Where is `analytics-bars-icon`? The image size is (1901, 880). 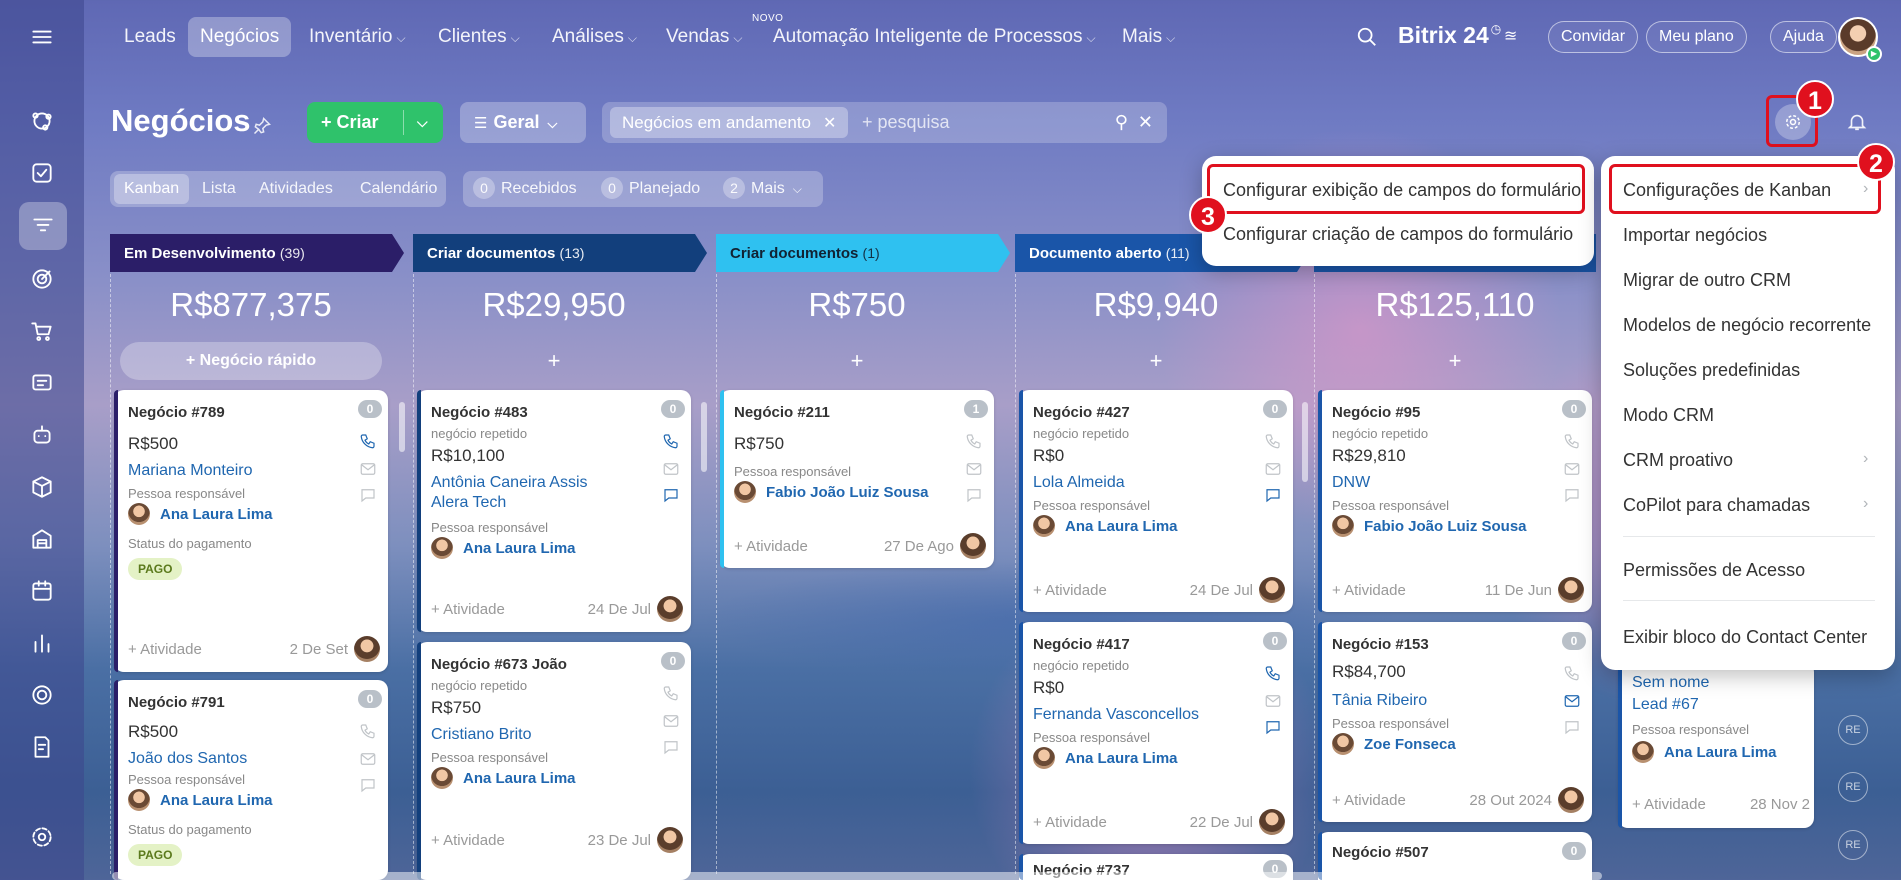
analytics-bars-icon is located at coordinates (42, 643).